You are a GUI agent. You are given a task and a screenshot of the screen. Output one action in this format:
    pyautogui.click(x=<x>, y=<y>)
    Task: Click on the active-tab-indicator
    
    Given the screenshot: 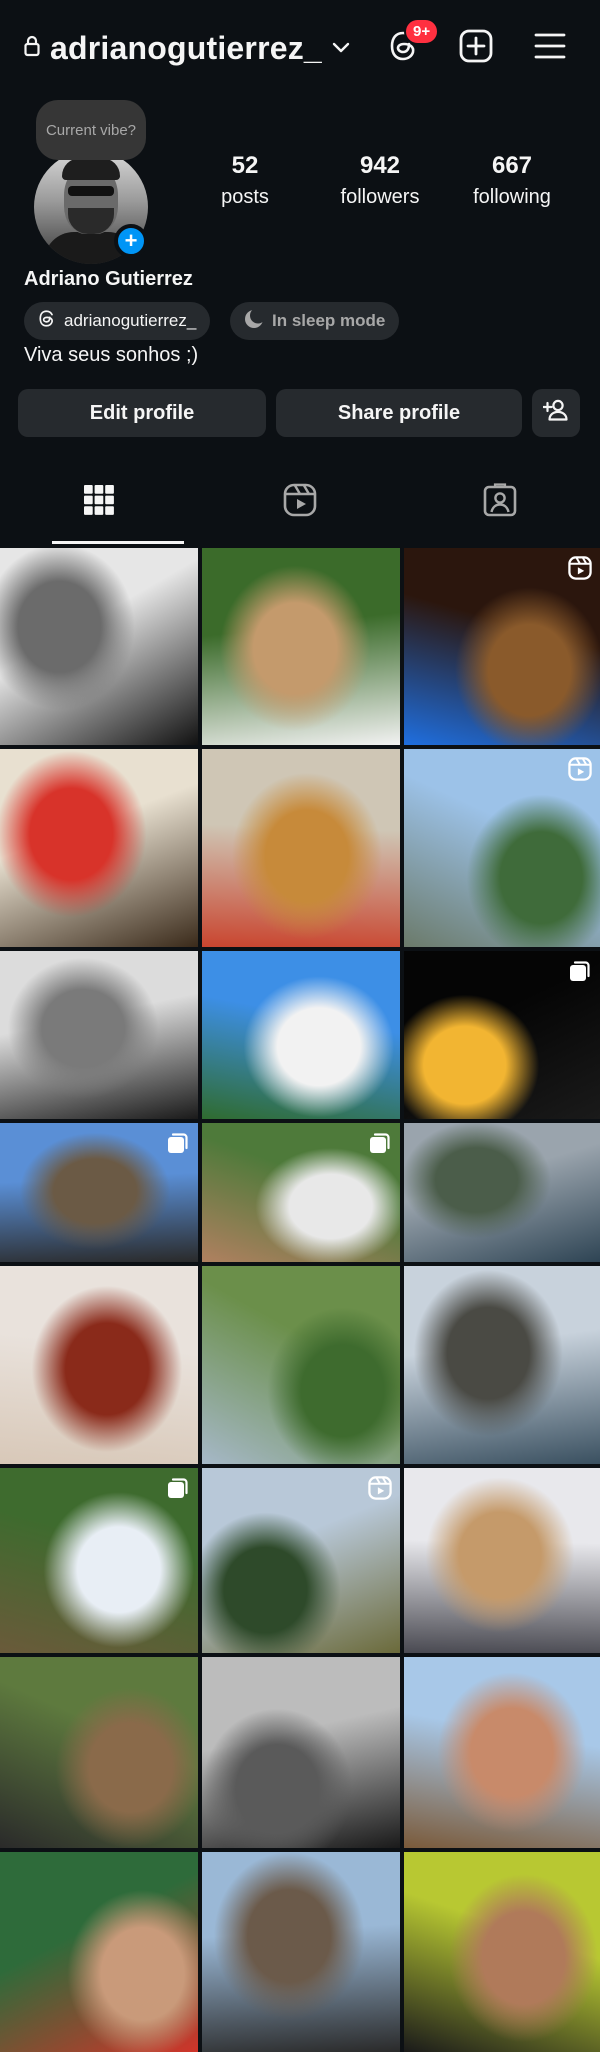 What is the action you would take?
    pyautogui.click(x=118, y=542)
    